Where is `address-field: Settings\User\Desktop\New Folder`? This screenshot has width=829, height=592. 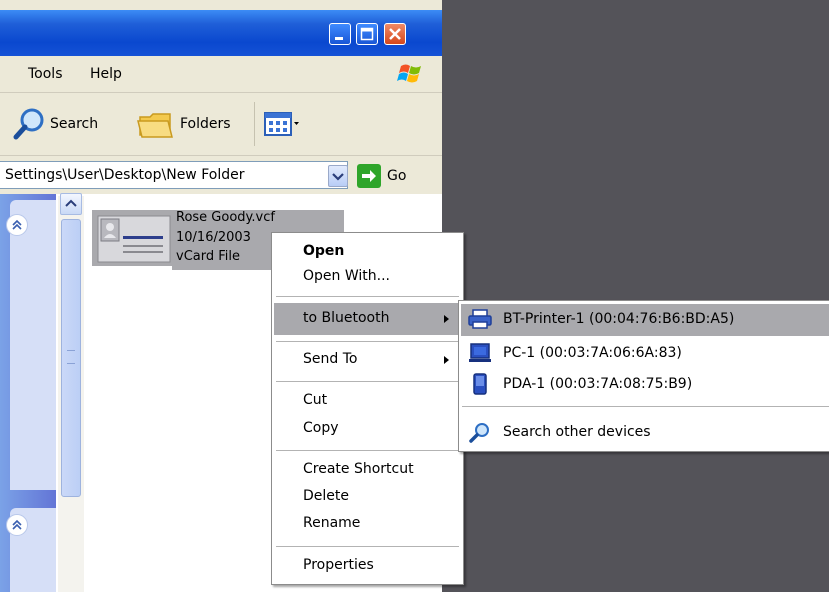
address-field: Settings\User\Desktop\New Folder is located at coordinates (174, 175).